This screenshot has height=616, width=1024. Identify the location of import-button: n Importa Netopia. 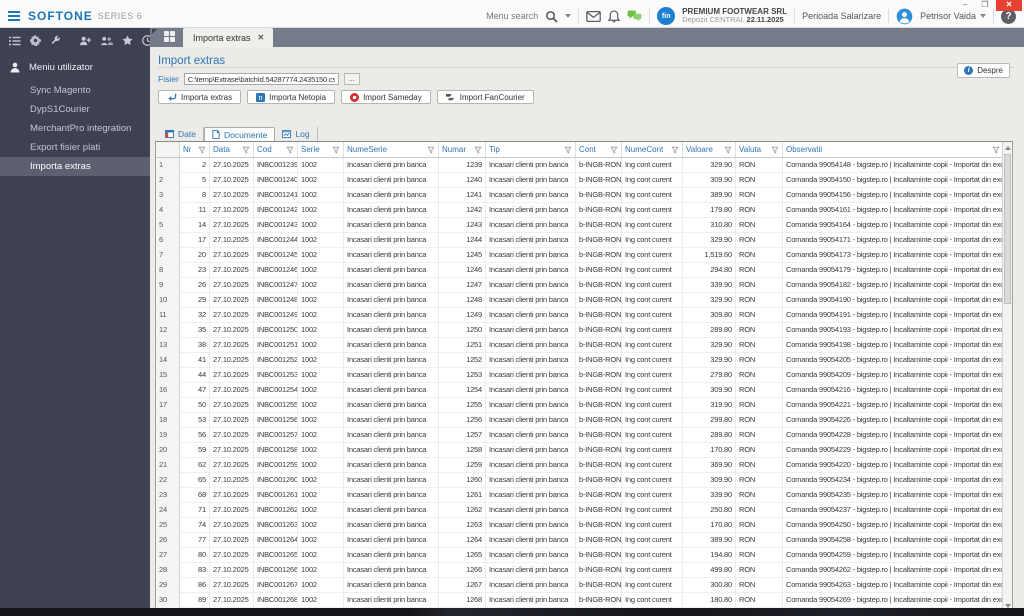
(291, 97).